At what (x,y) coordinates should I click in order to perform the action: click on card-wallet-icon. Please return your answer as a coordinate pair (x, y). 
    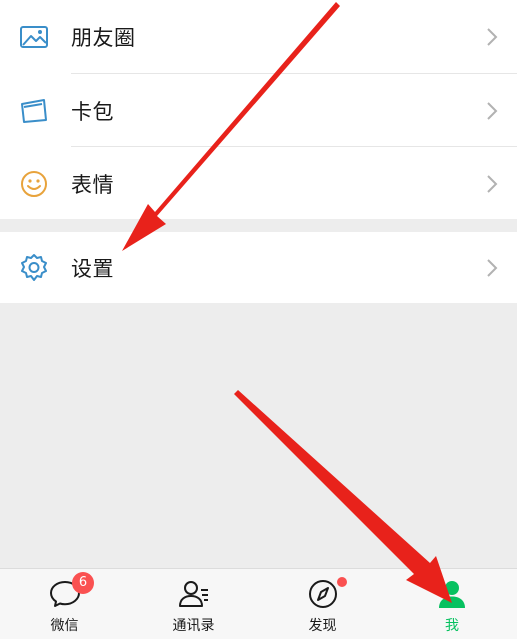
    Looking at the image, I should click on (34, 111).